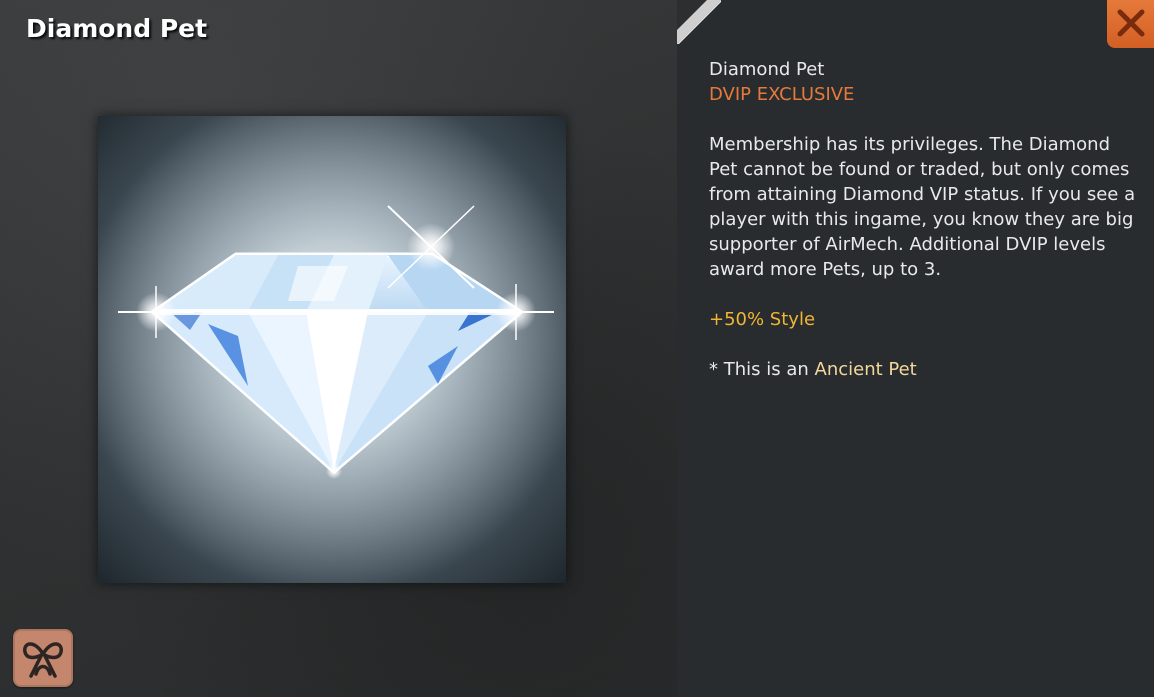 This screenshot has width=1154, height=697. I want to click on close-icon, so click(1131, 23).